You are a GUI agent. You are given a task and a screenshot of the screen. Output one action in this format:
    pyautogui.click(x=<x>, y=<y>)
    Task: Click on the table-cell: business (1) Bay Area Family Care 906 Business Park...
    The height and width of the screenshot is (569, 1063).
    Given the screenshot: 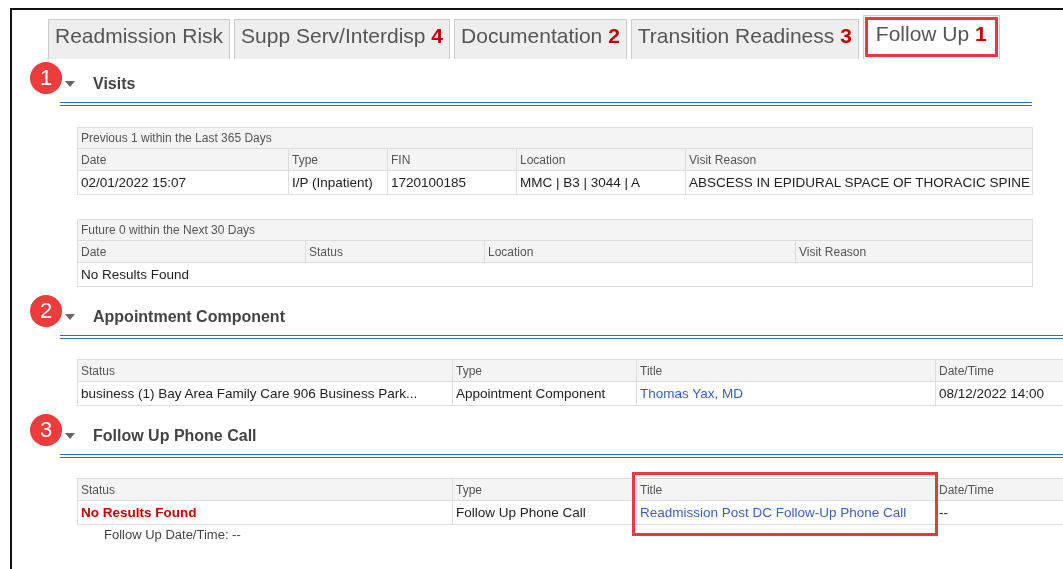 What is the action you would take?
    pyautogui.click(x=265, y=393)
    